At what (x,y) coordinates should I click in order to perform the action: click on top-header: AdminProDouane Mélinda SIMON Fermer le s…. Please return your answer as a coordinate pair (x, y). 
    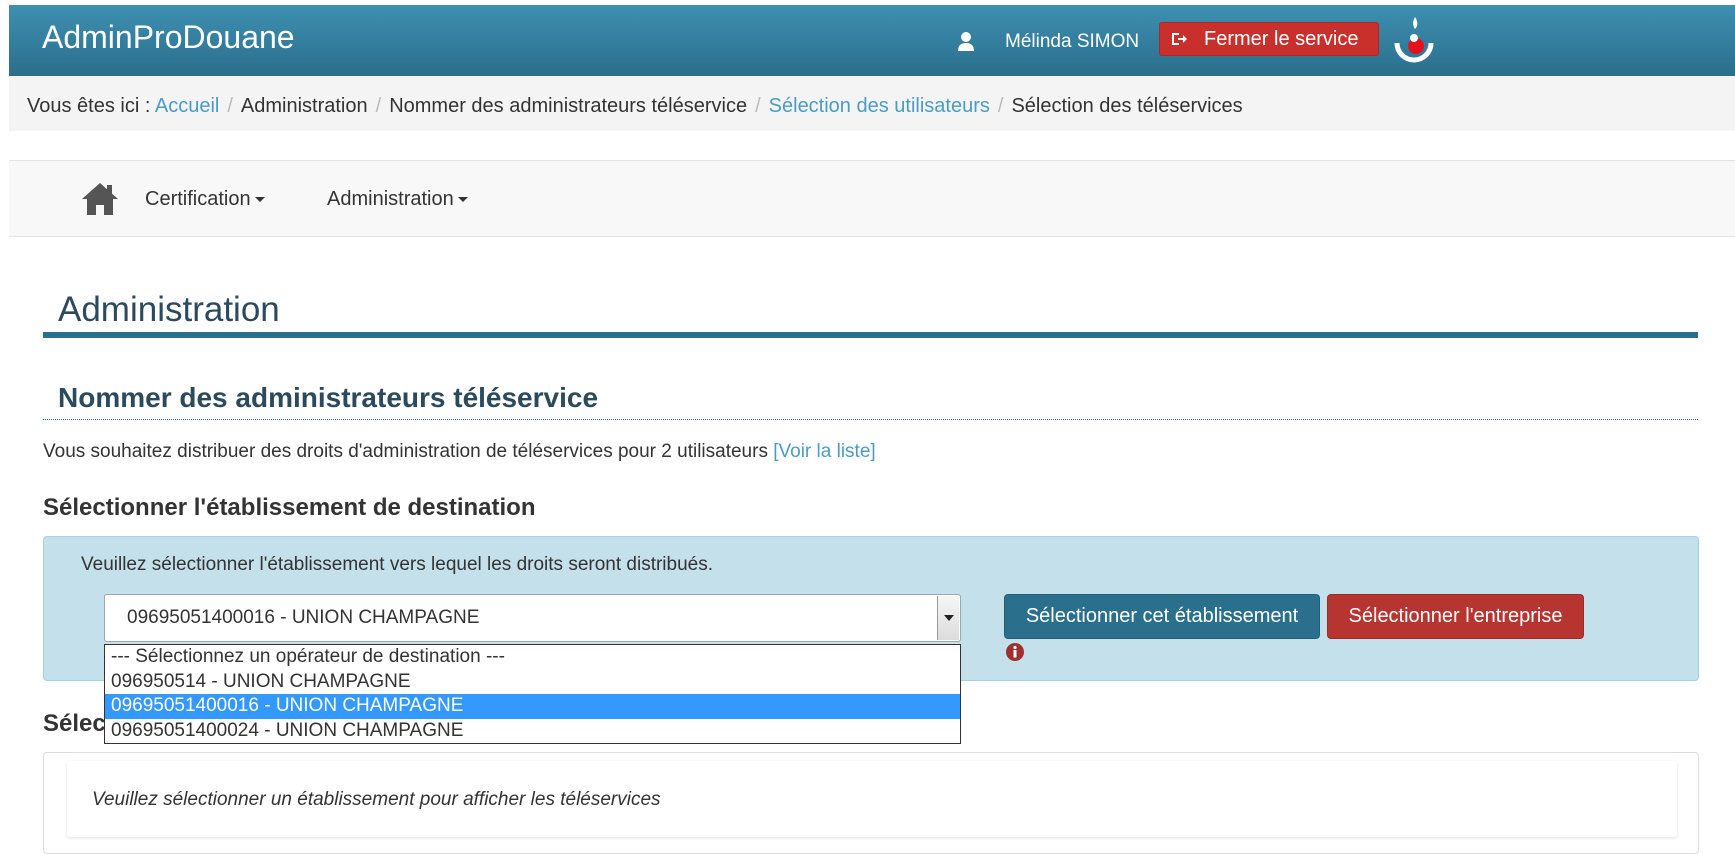
    Looking at the image, I should click on (872, 40).